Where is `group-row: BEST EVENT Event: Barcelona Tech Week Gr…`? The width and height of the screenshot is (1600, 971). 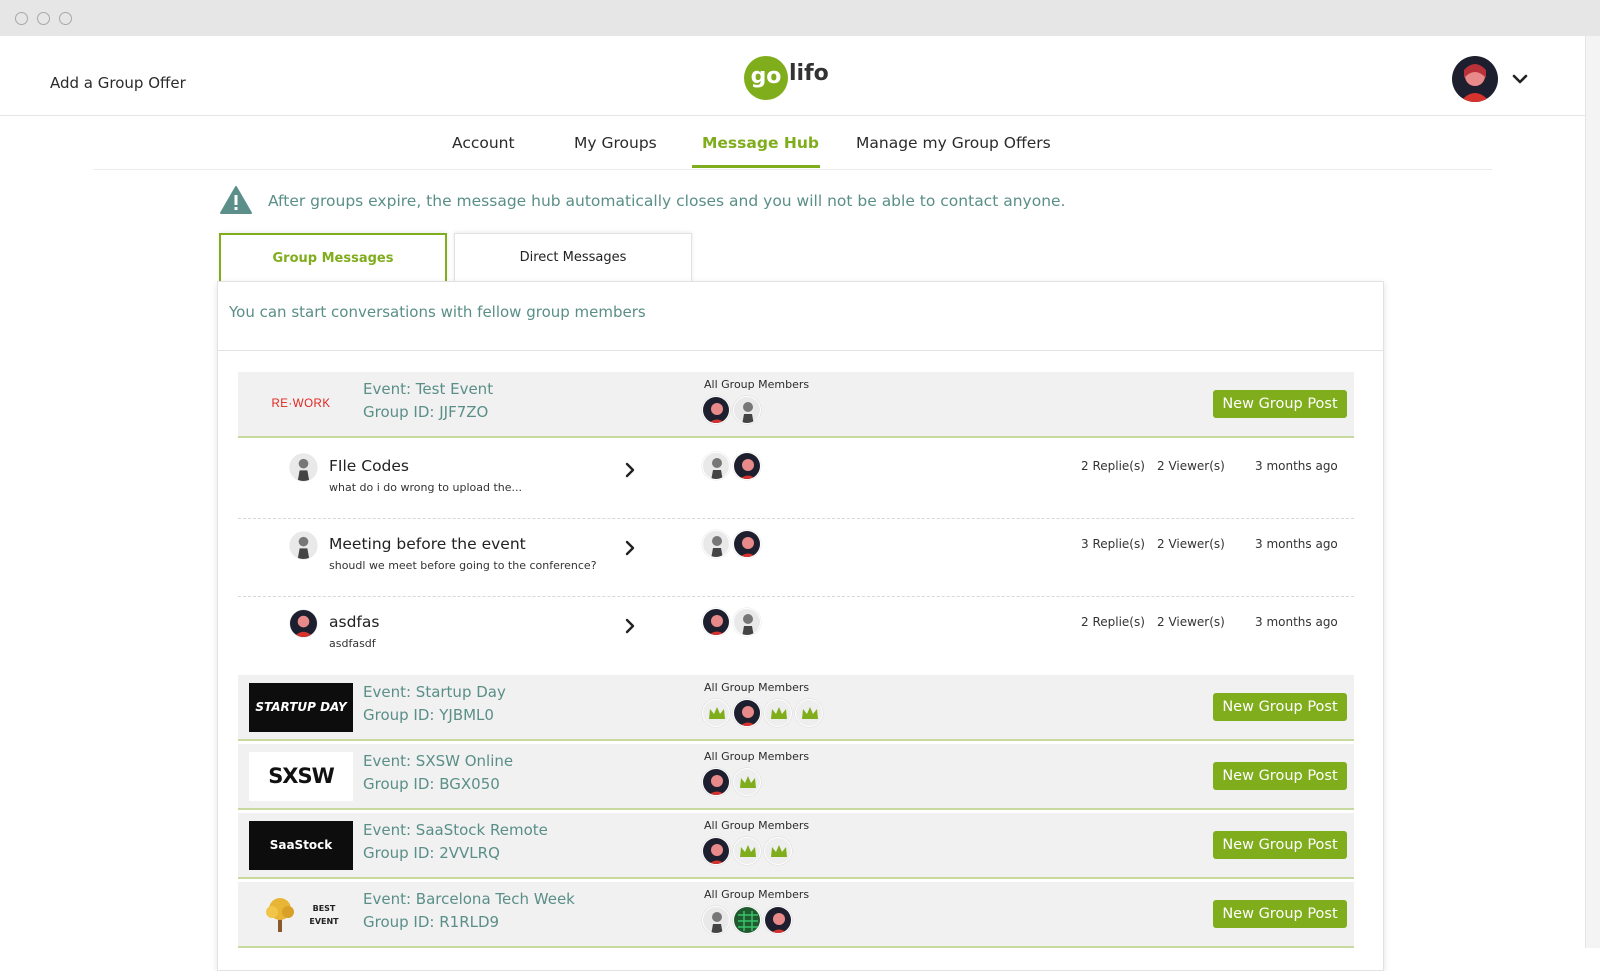 group-row: BEST EVENT Event: Barcelona Tech Week Gr… is located at coordinates (796, 915).